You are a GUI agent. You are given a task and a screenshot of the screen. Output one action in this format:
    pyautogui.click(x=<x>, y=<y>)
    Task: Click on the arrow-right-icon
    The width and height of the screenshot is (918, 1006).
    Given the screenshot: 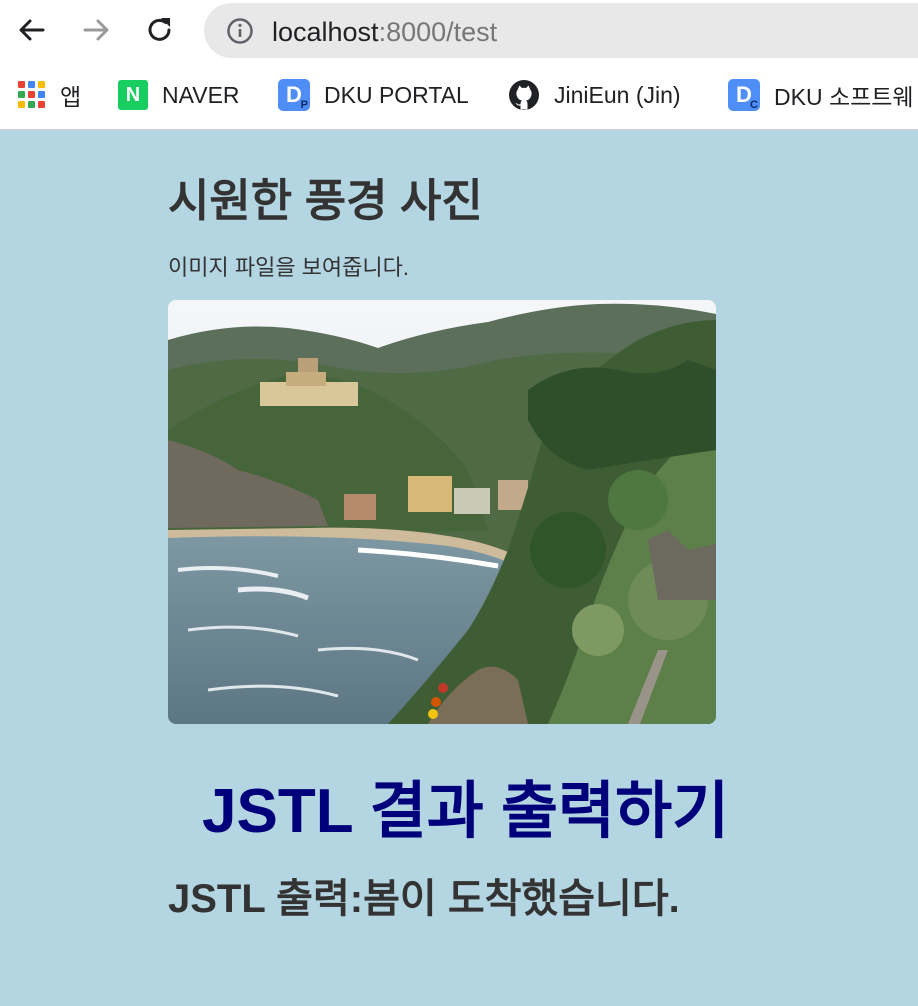 What is the action you would take?
    pyautogui.click(x=96, y=30)
    